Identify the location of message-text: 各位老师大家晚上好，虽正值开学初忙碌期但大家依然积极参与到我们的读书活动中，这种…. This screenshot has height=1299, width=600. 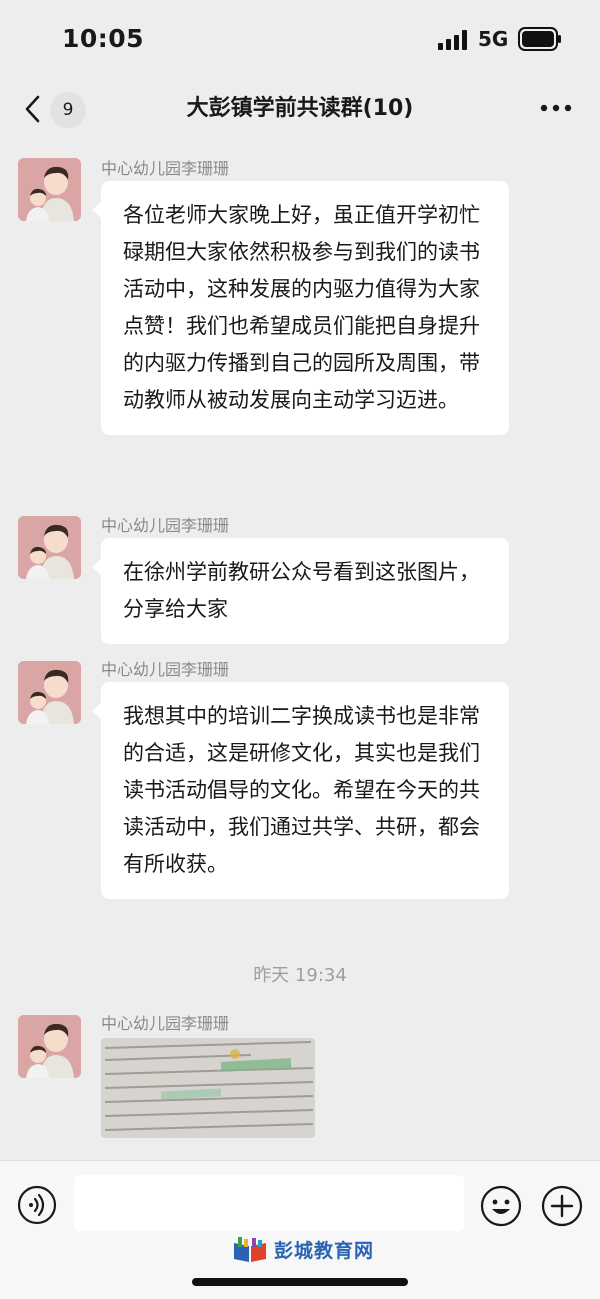
(301, 307).